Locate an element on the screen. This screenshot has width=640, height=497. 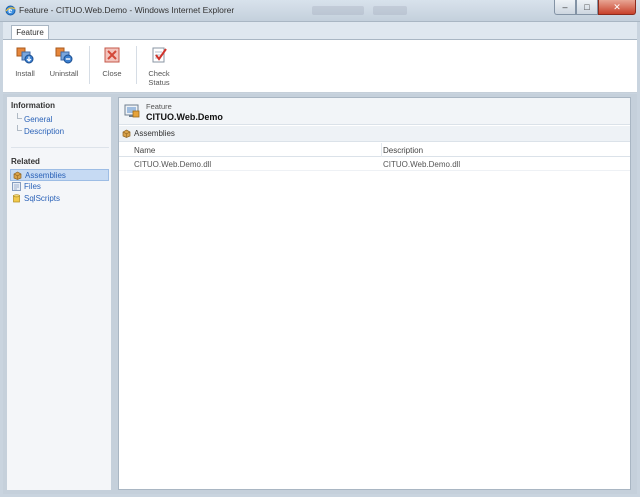
column-header-name: Name is located at coordinates (144, 150).